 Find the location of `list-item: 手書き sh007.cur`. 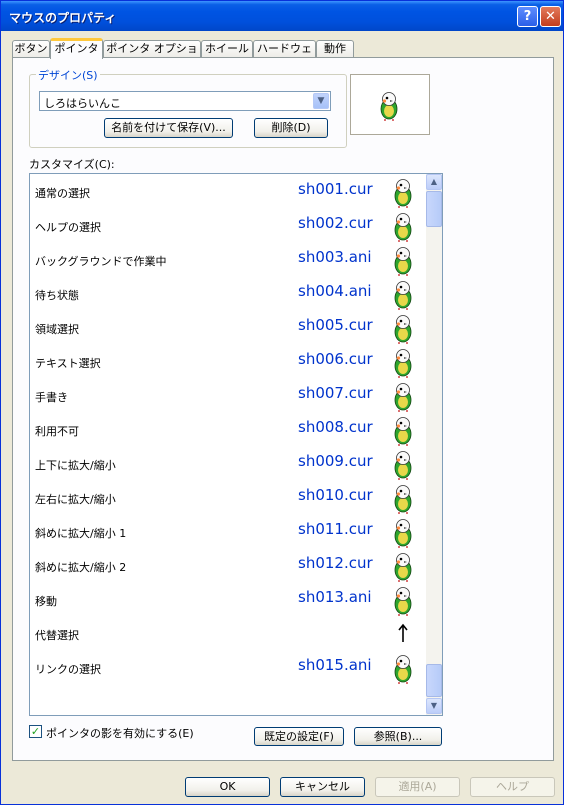

list-item: 手書き sh007.cur is located at coordinates (228, 395).